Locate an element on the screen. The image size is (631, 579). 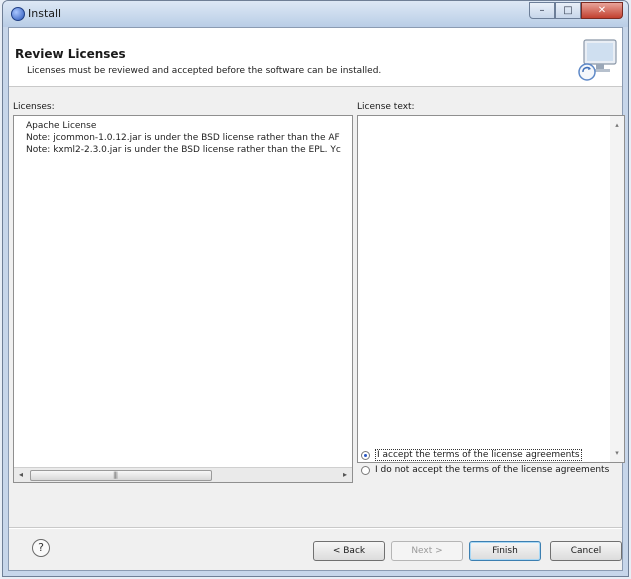
horizontal-scrollbar: ◂ ||| ▸ is located at coordinates (183, 474).